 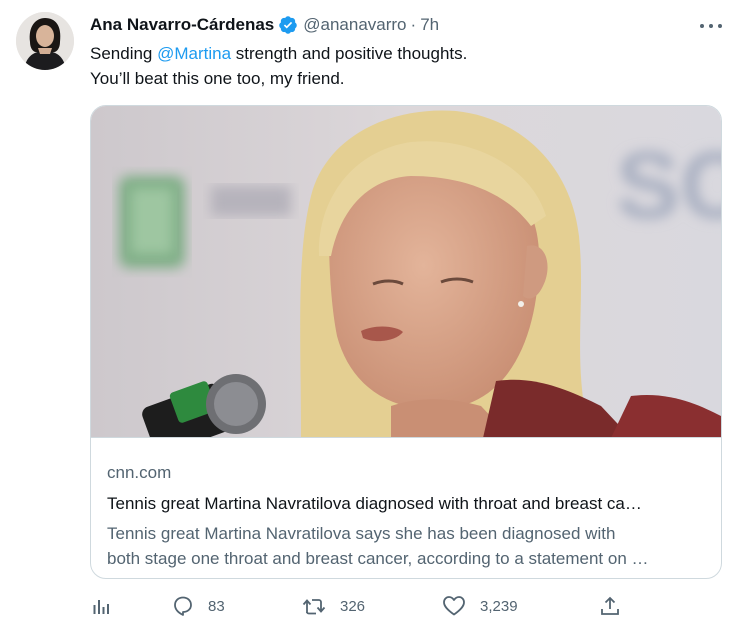 What do you see at coordinates (194, 53) in the screenshot?
I see `mention-link: @Martina` at bounding box center [194, 53].